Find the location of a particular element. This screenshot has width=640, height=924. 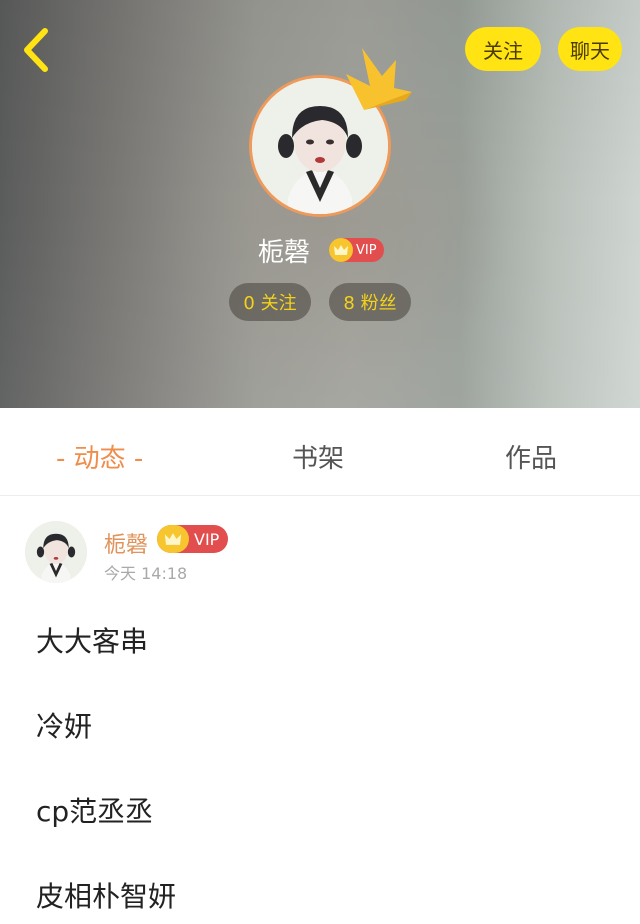

fans-count: 8 粉丝 is located at coordinates (370, 302).